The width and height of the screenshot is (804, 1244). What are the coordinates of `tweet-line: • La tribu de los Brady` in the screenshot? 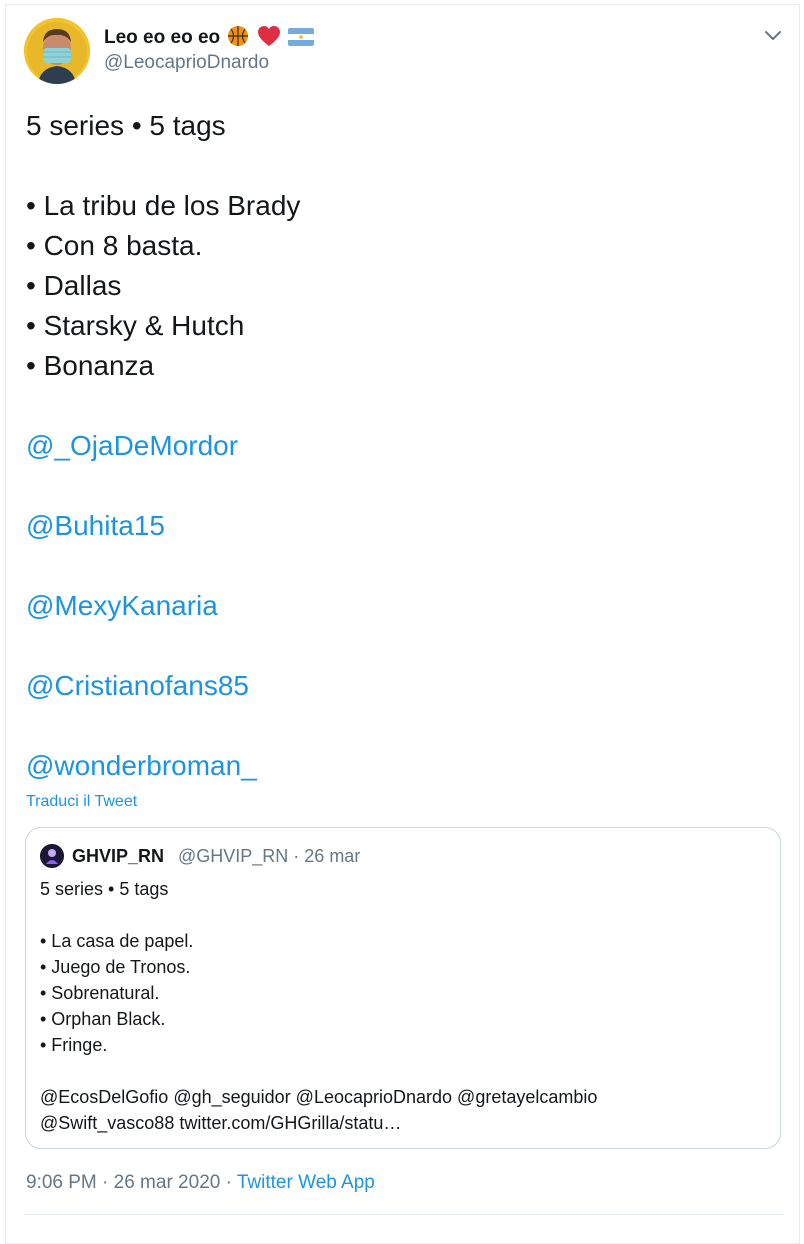 It's located at (163, 205).